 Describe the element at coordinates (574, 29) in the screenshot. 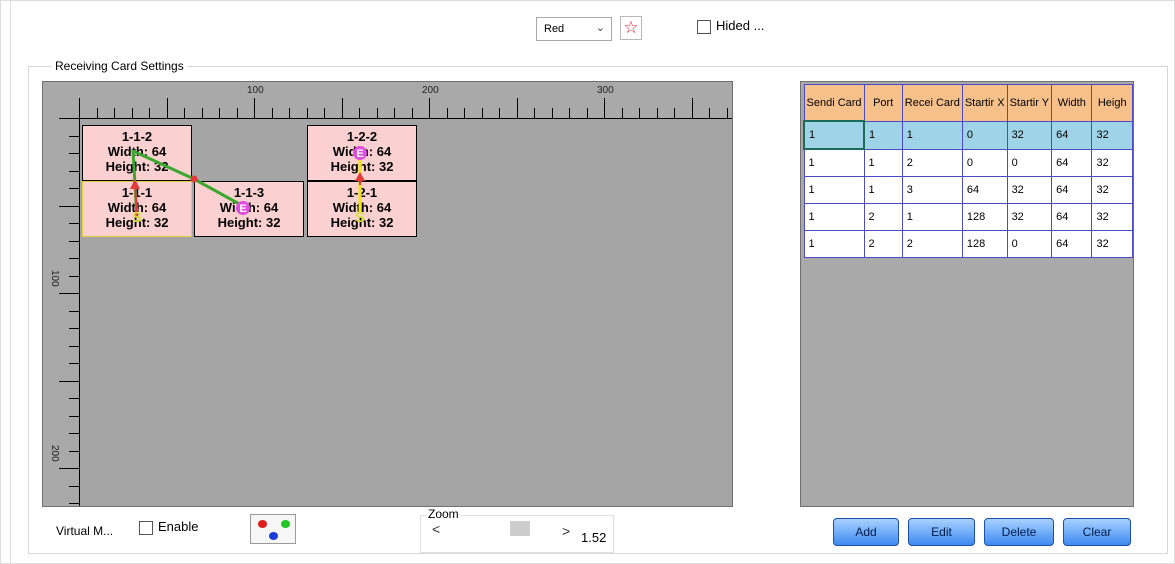

I see `color-select: Red ⌄` at that location.